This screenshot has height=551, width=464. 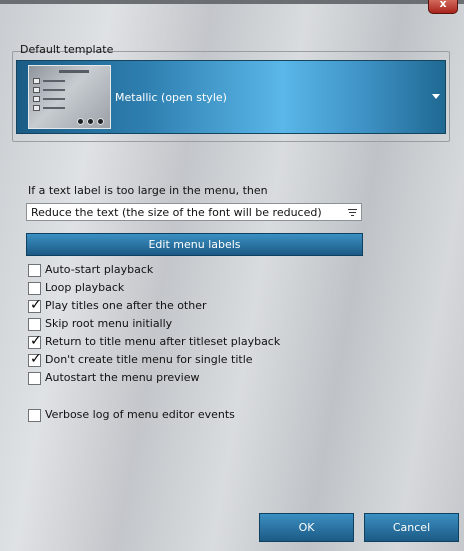 I want to click on chevron-down-icon, so click(x=436, y=96).